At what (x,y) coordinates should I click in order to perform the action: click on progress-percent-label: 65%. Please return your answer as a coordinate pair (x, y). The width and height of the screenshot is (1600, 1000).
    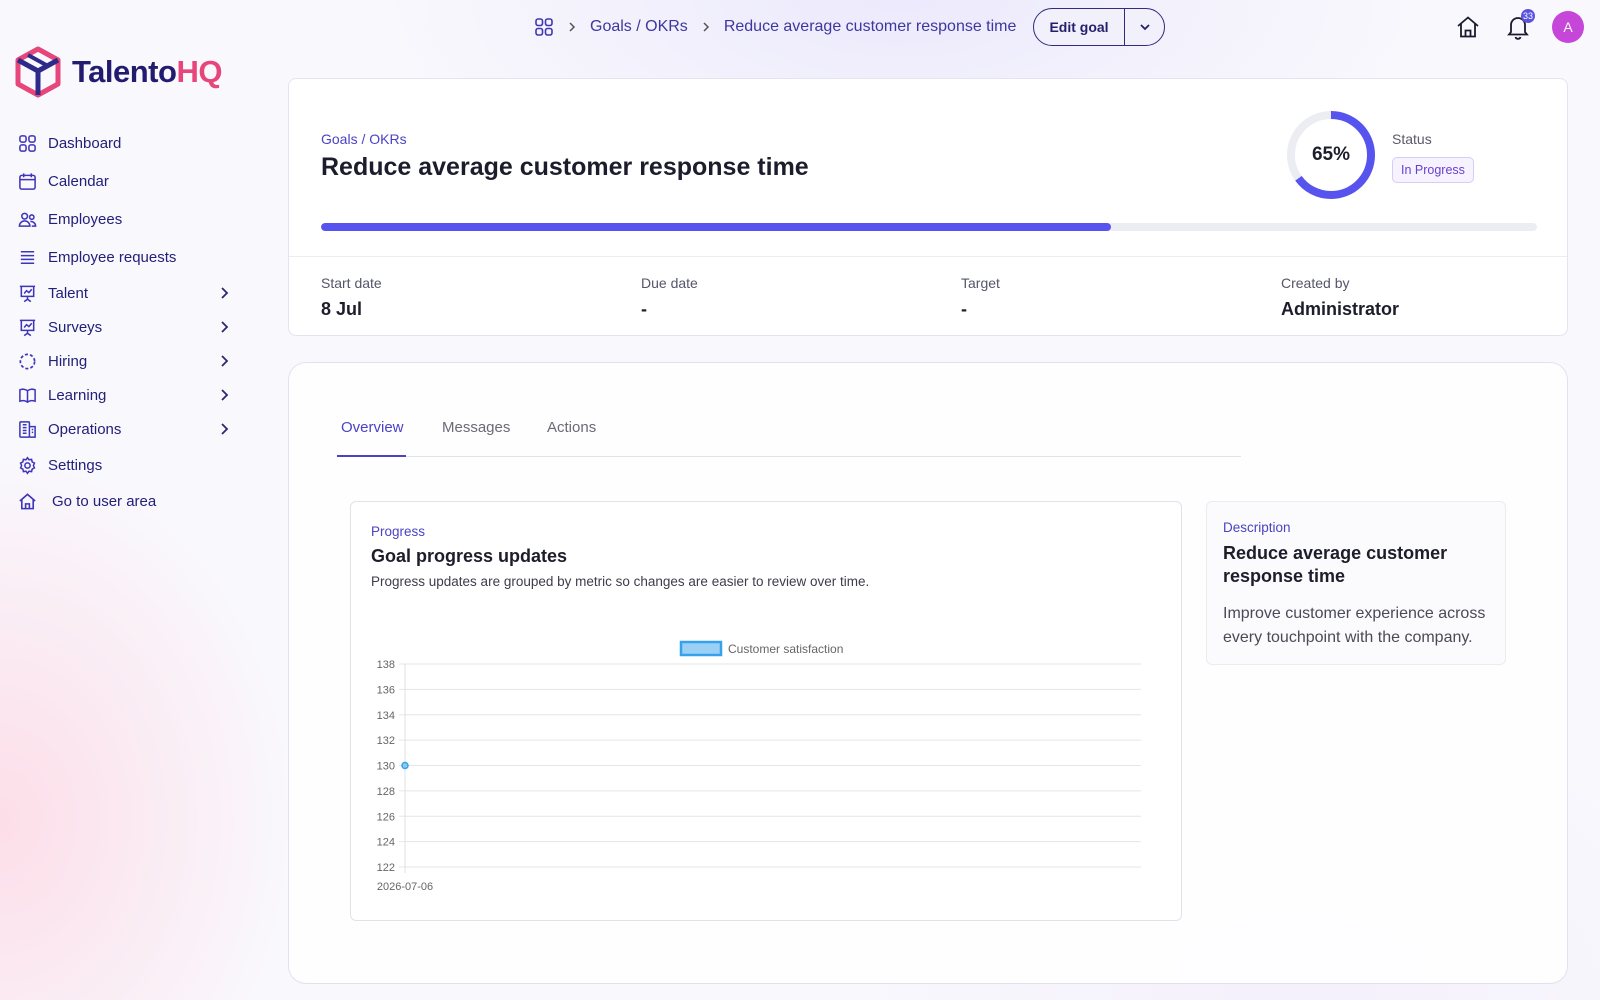
    Looking at the image, I should click on (1331, 154).